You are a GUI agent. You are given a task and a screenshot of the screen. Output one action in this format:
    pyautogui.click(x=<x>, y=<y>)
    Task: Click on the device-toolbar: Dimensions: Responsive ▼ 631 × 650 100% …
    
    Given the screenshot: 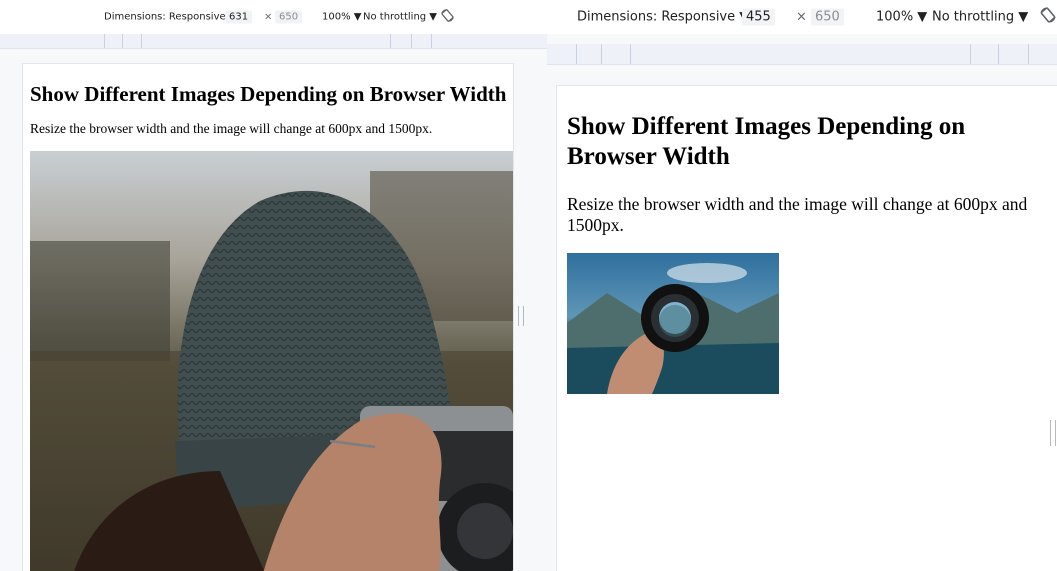 What is the action you would take?
    pyautogui.click(x=273, y=17)
    